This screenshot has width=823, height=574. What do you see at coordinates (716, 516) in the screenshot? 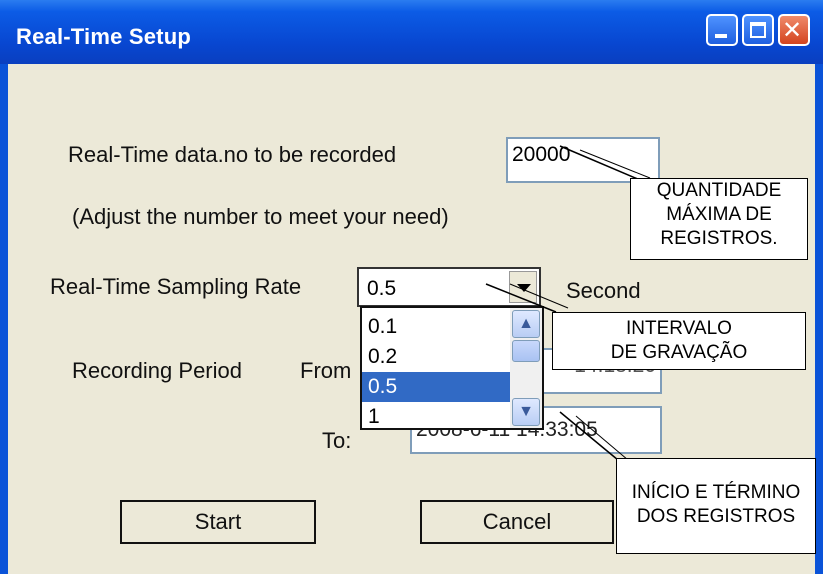
I see `period-callout-line2: DOS REGISTROS` at bounding box center [716, 516].